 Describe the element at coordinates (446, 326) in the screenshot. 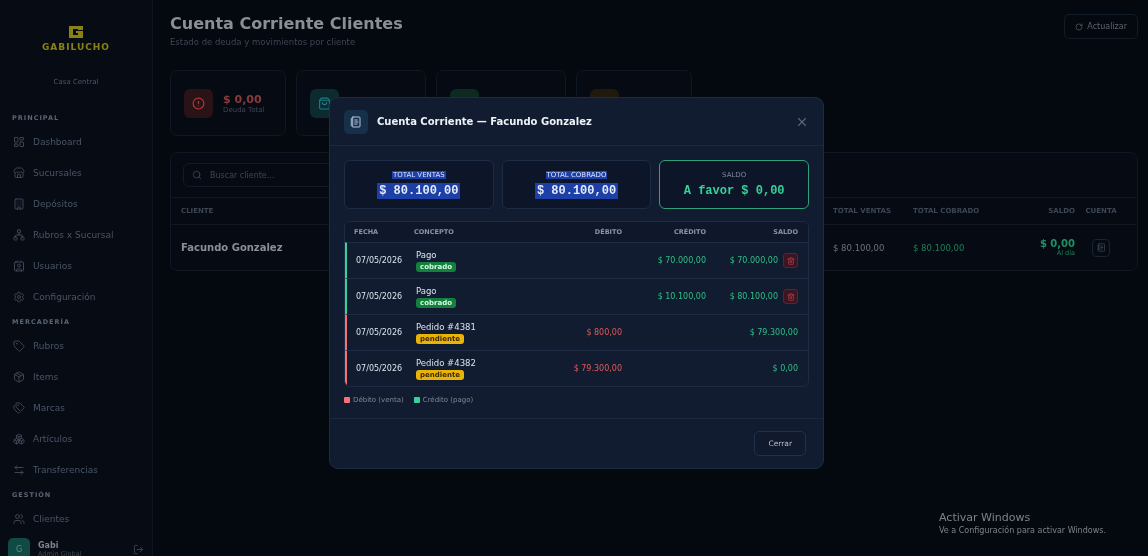

I see `concept-text: Pedido #4381` at that location.